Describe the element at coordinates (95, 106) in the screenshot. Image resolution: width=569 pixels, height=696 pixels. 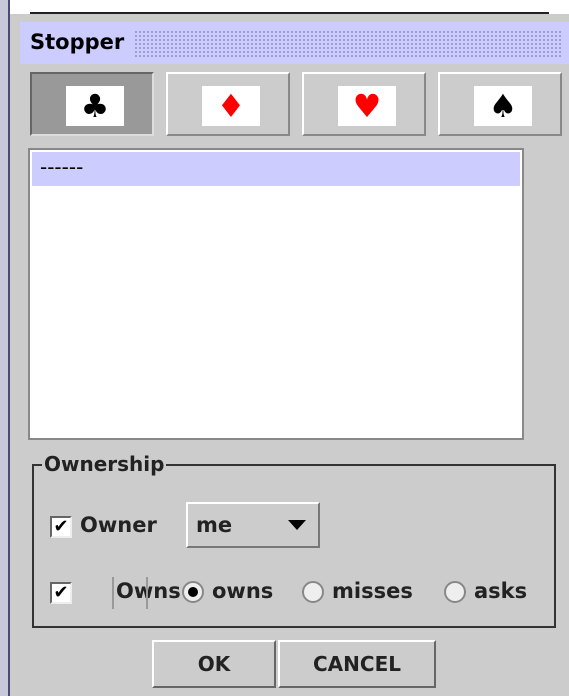
I see `clubs-icon: ♣` at that location.